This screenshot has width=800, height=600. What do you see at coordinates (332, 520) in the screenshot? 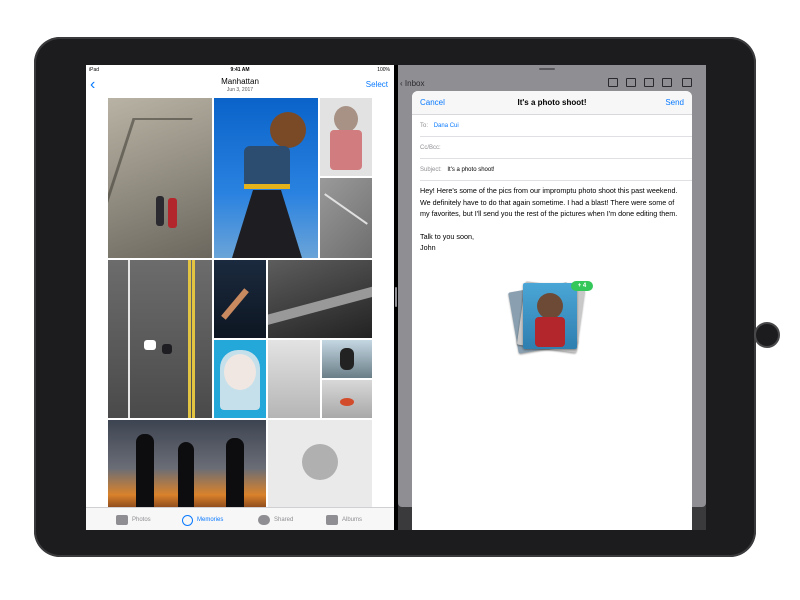
I see `albums-icon` at bounding box center [332, 520].